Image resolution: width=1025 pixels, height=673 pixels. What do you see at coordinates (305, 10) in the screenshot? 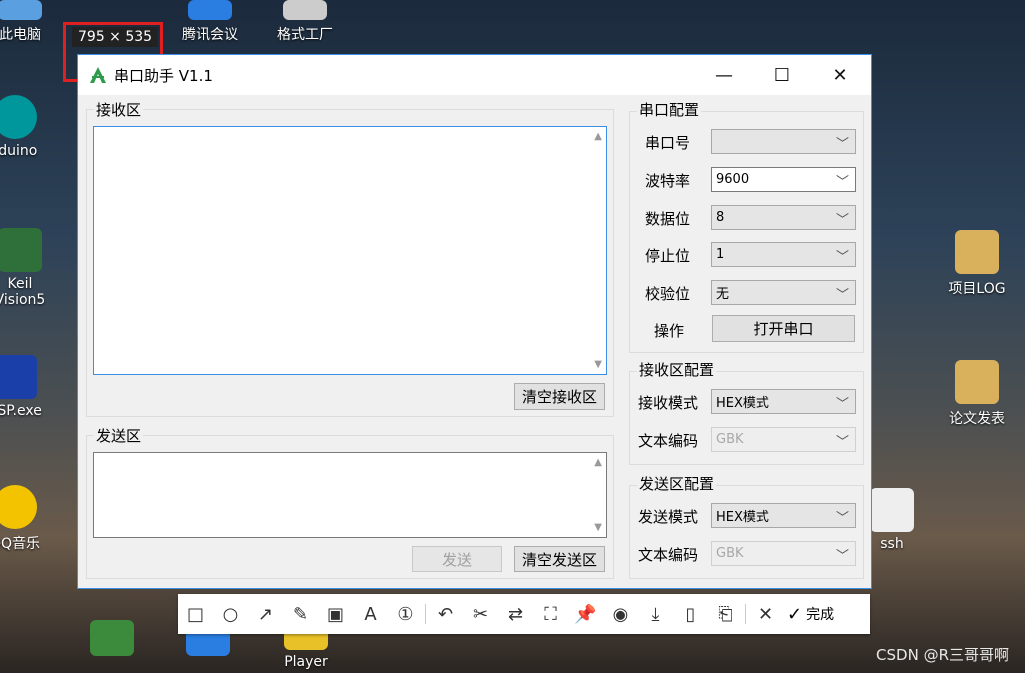
I see `factory-icon` at bounding box center [305, 10].